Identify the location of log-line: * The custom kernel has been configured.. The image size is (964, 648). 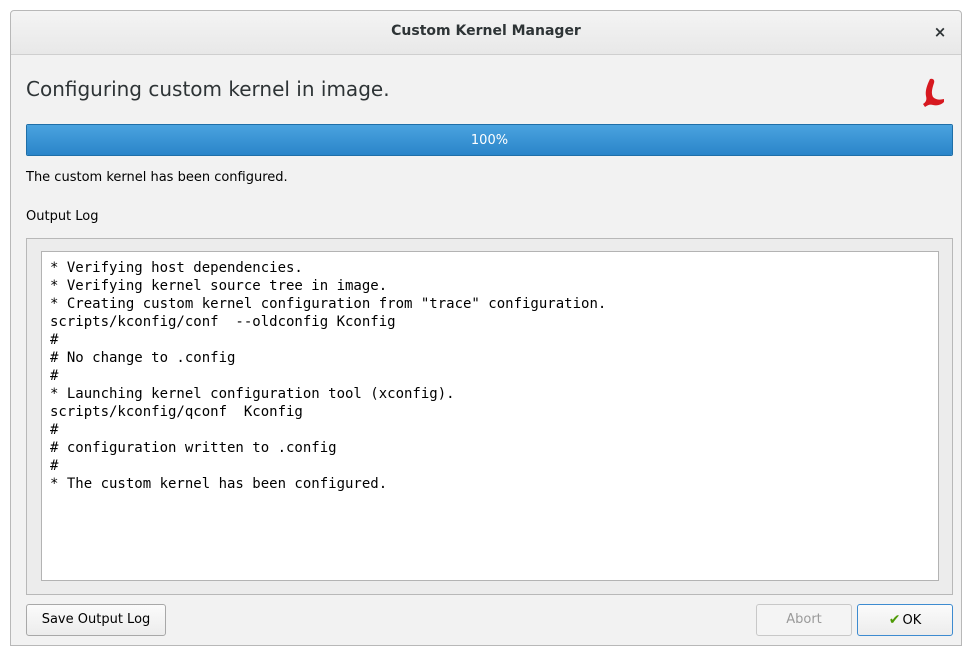
(219, 484).